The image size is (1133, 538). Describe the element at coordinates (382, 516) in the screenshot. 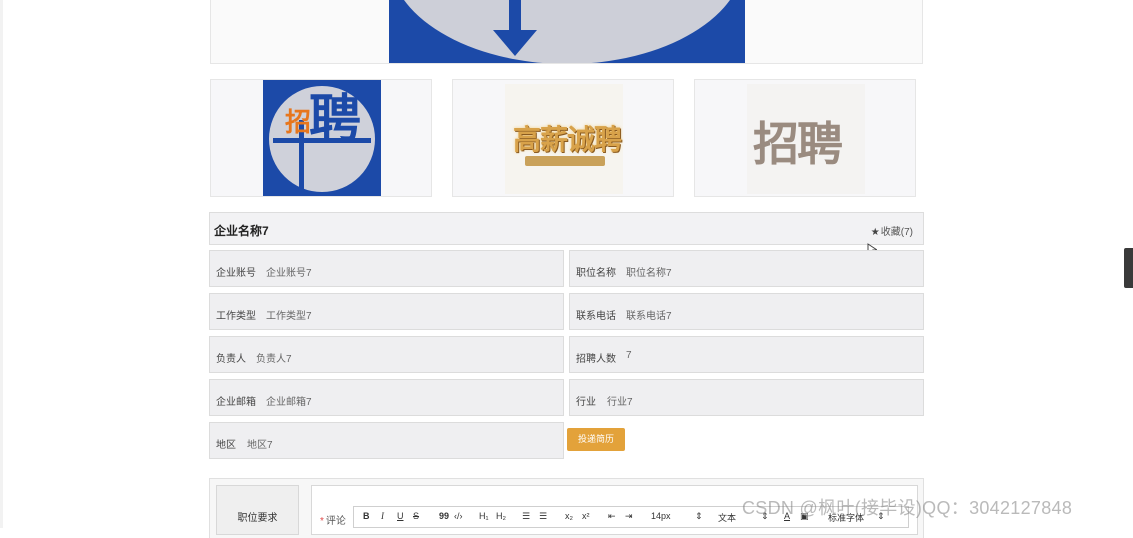

I see `italic-button: I` at that location.